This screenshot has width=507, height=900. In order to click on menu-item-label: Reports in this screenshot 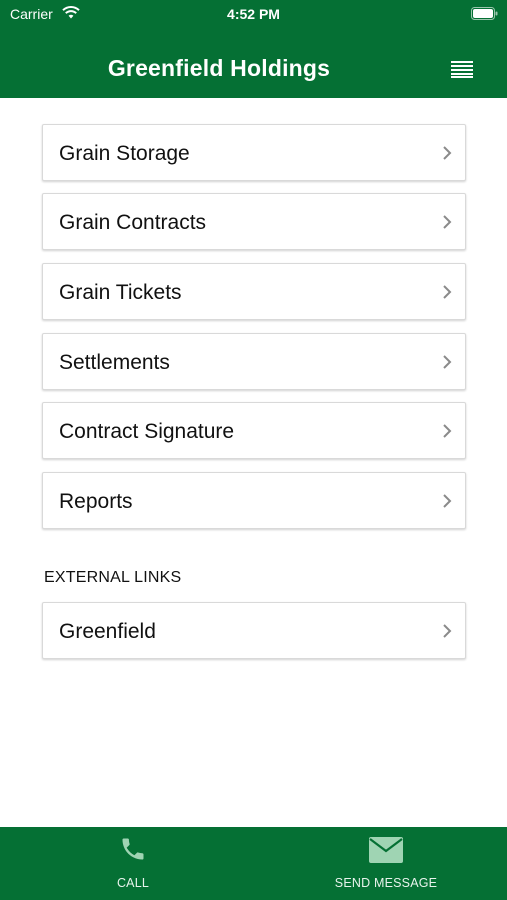, I will do `click(96, 501)`.